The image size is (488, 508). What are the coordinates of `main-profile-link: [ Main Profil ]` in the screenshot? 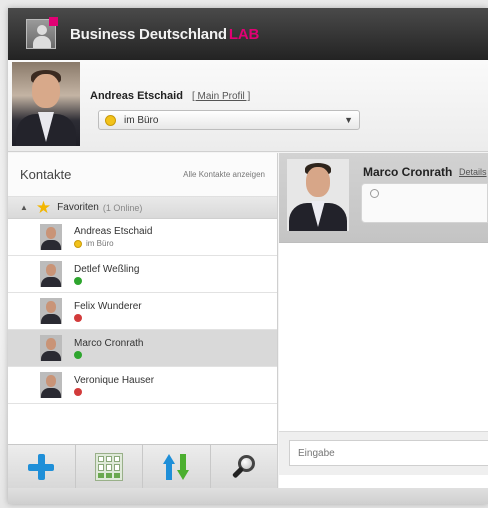 It's located at (221, 96).